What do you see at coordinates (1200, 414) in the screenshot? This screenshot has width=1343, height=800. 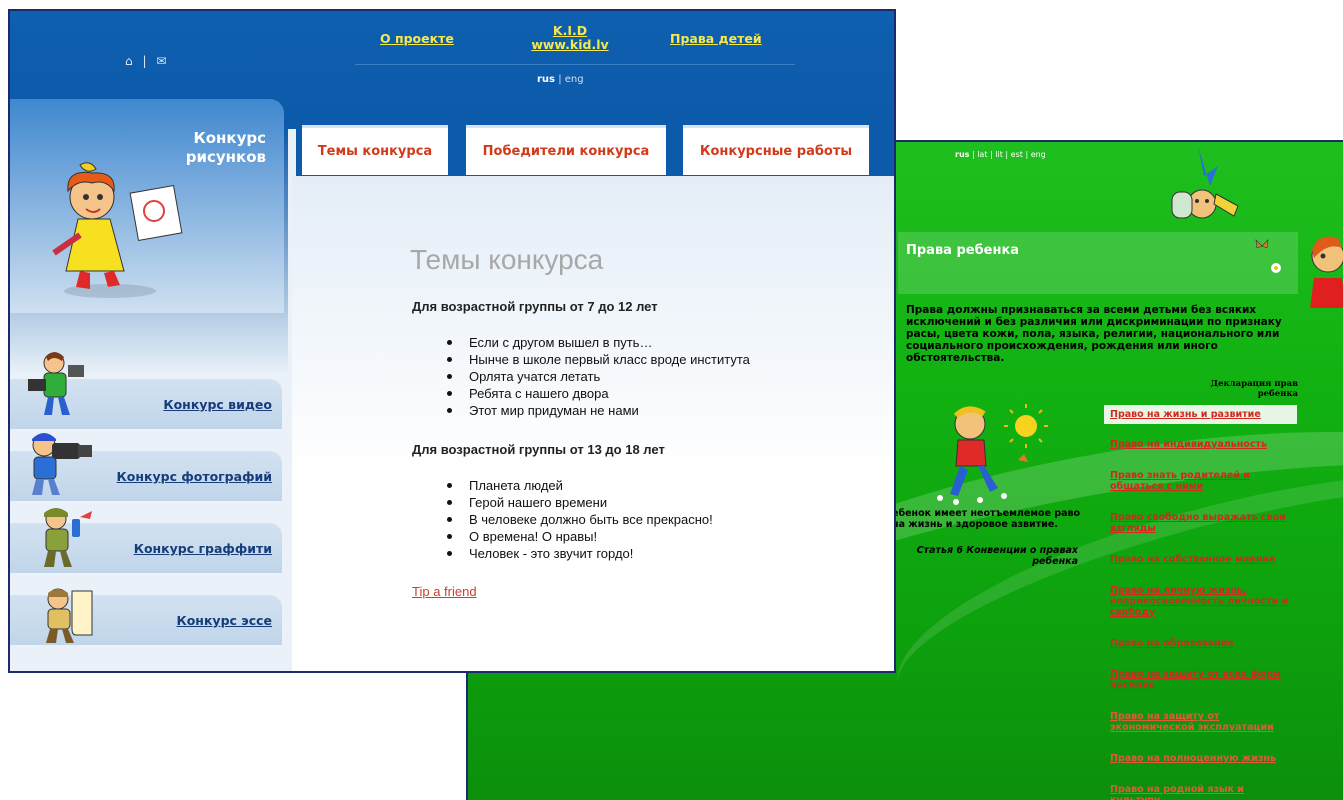 I see `right-link: Право на жизнь и развитие` at bounding box center [1200, 414].